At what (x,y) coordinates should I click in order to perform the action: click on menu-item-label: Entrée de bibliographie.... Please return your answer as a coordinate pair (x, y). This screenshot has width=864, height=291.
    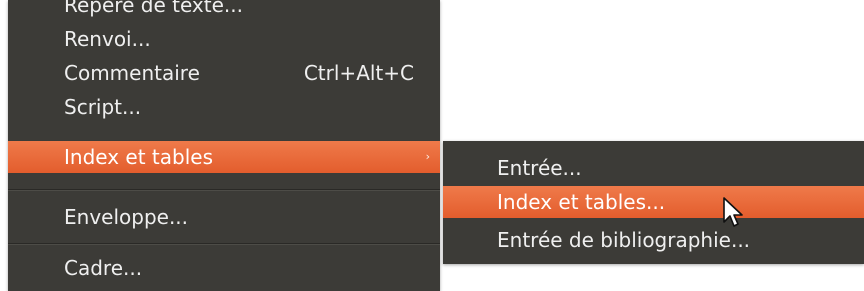
    Looking at the image, I should click on (624, 240).